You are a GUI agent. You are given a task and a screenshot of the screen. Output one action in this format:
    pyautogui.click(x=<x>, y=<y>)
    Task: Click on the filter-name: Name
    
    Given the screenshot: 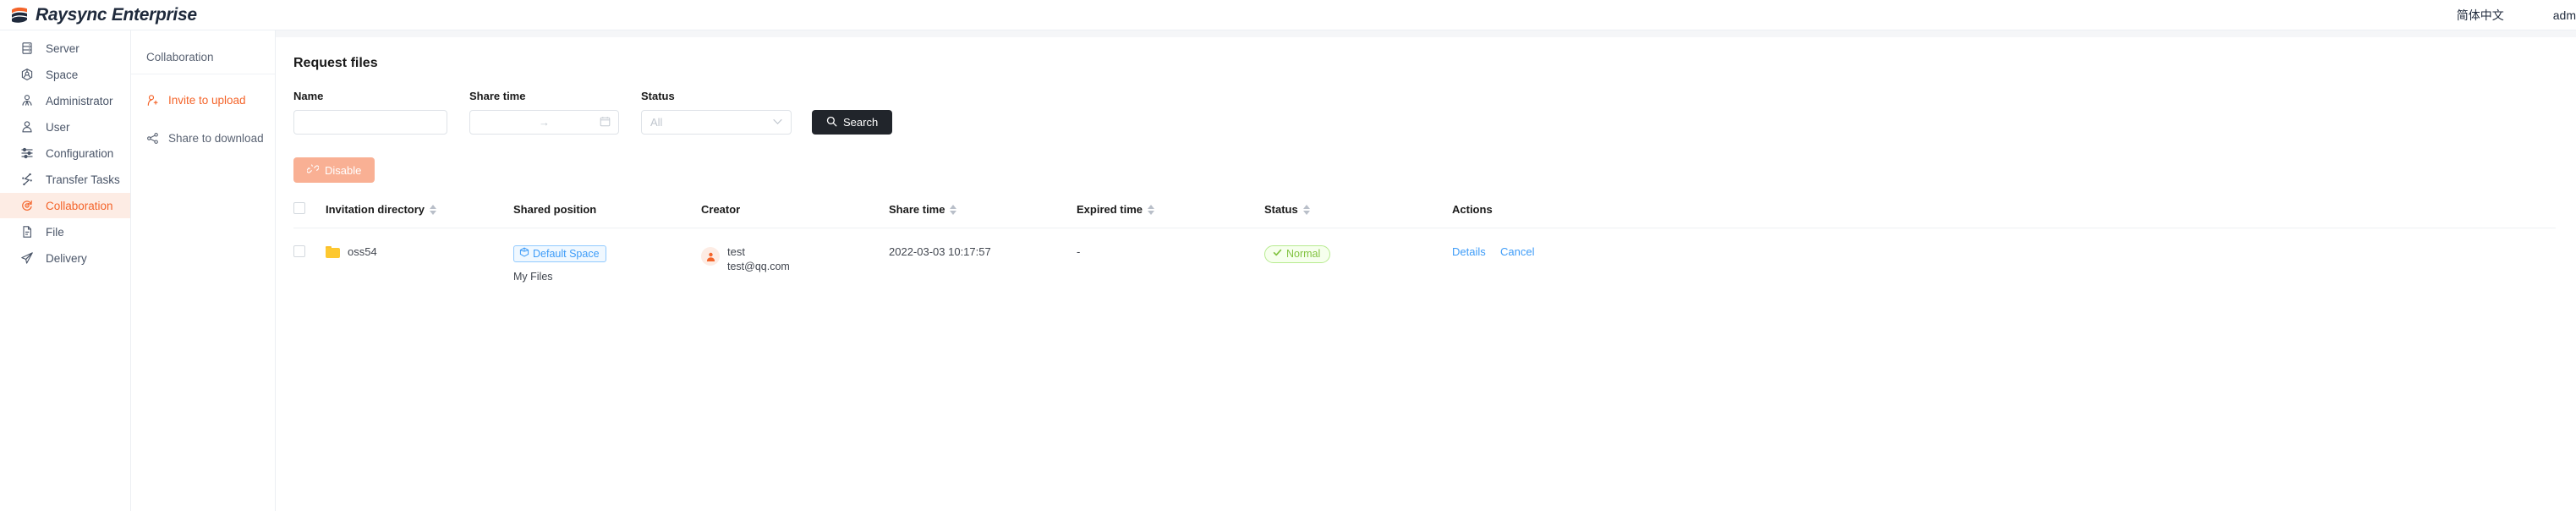 What is the action you would take?
    pyautogui.click(x=370, y=112)
    